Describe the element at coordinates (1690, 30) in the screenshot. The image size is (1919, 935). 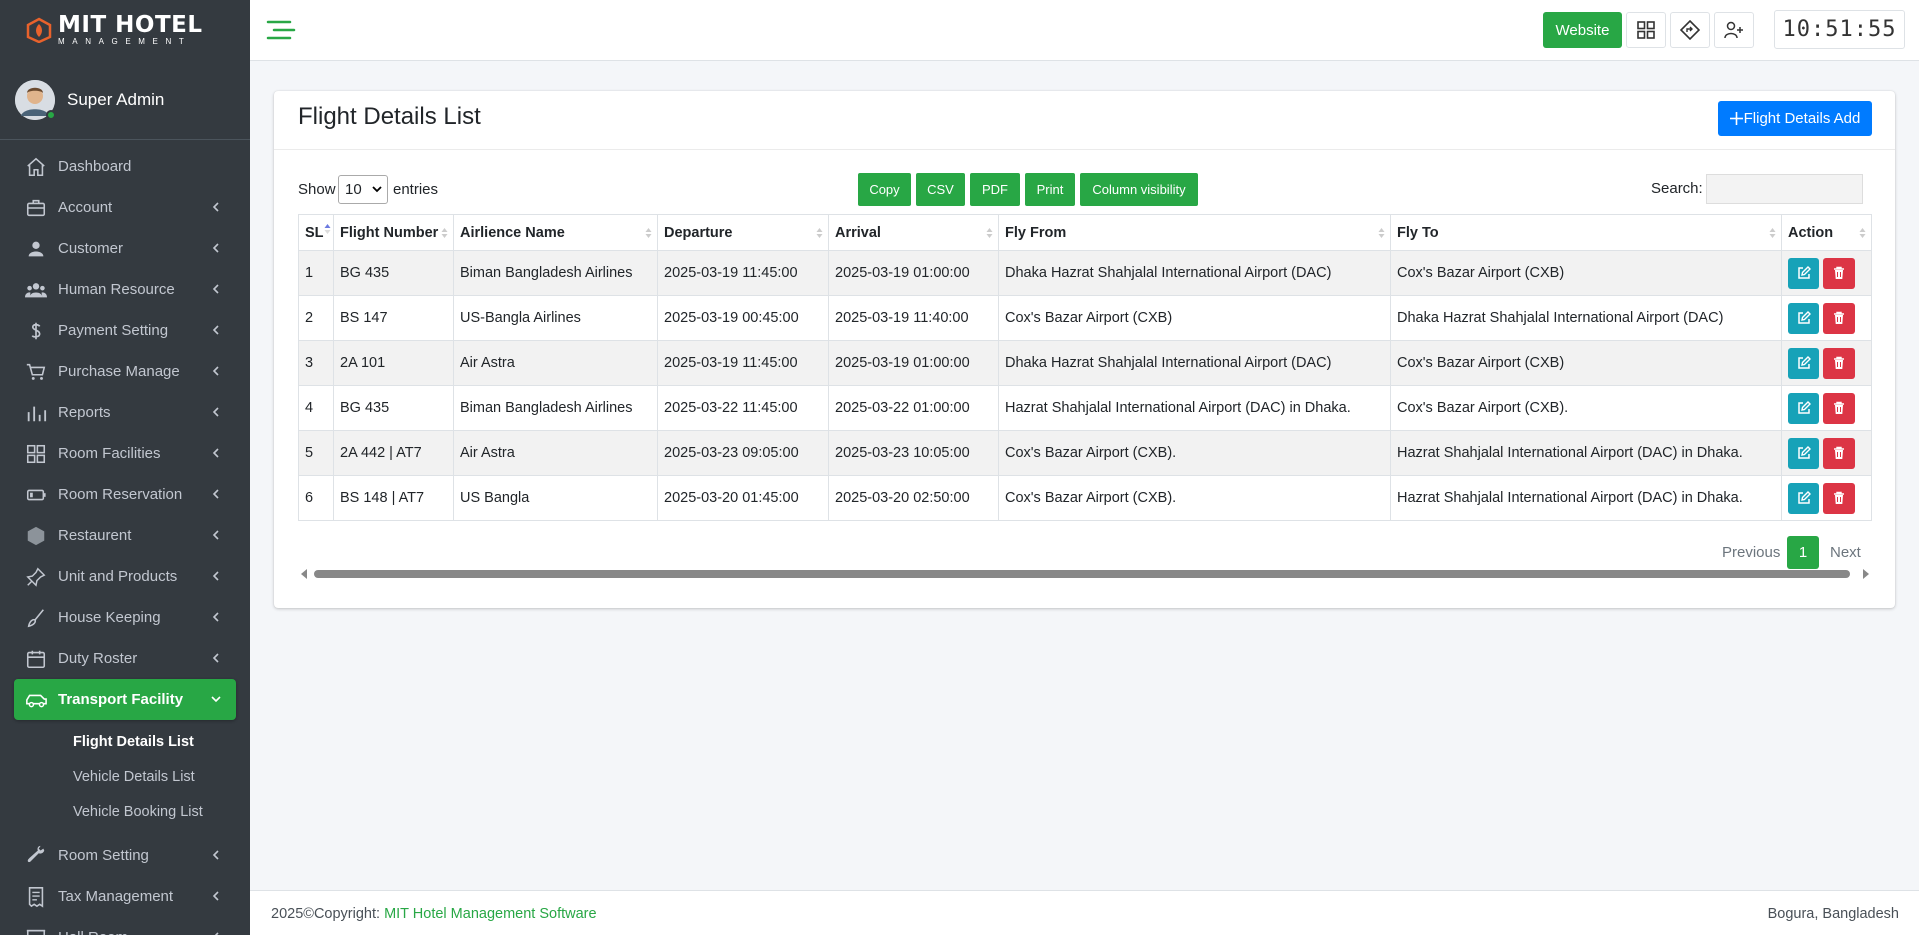
I see `directions-button` at that location.